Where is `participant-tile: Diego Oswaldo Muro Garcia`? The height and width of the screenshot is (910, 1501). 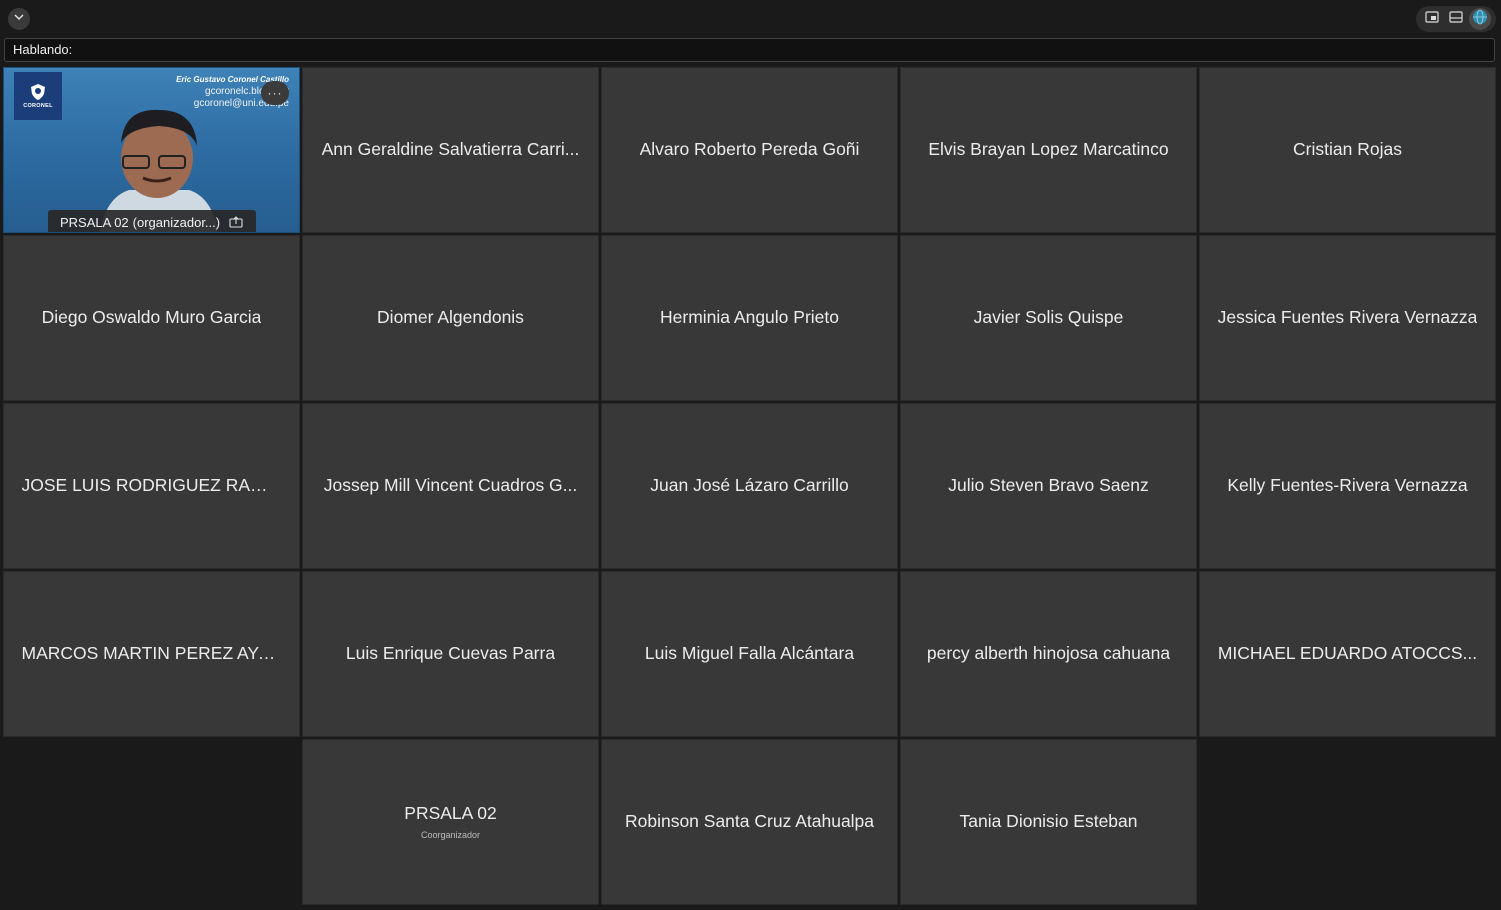 participant-tile: Diego Oswaldo Muro Garcia is located at coordinates (151, 318).